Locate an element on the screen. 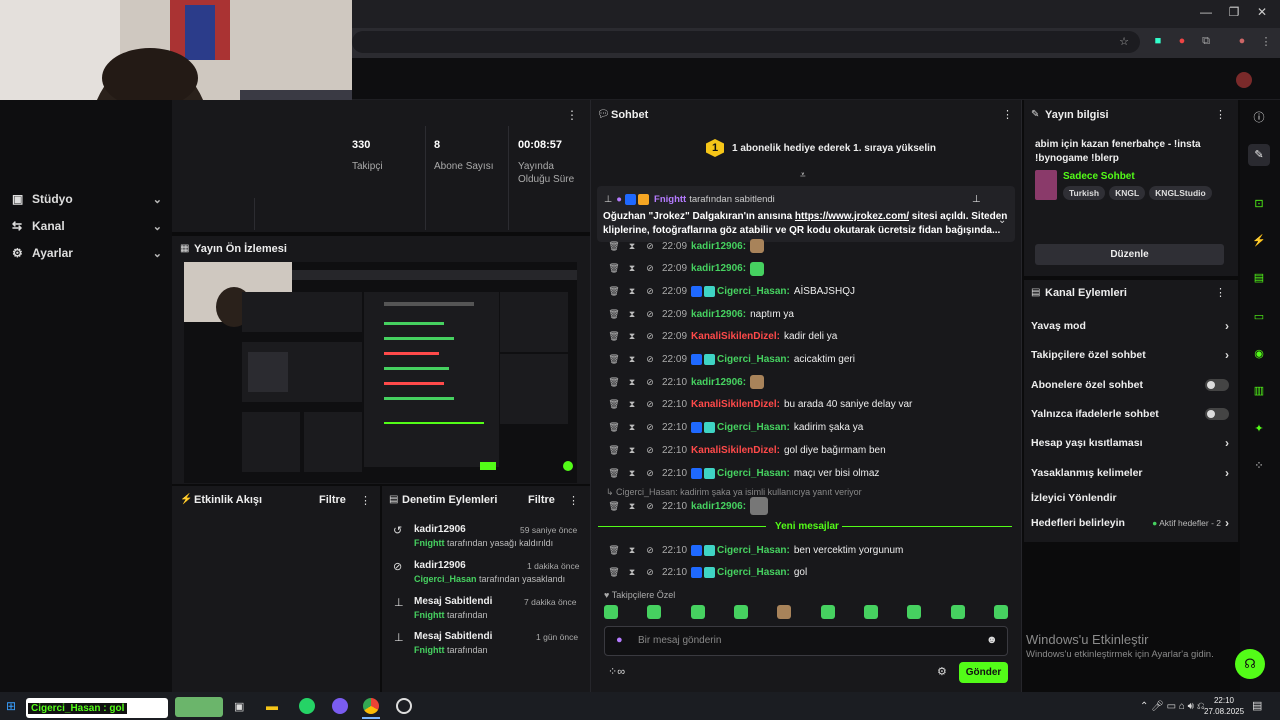 This screenshot has width=1280, height=720. gear-icon: ⚙ is located at coordinates (942, 671).